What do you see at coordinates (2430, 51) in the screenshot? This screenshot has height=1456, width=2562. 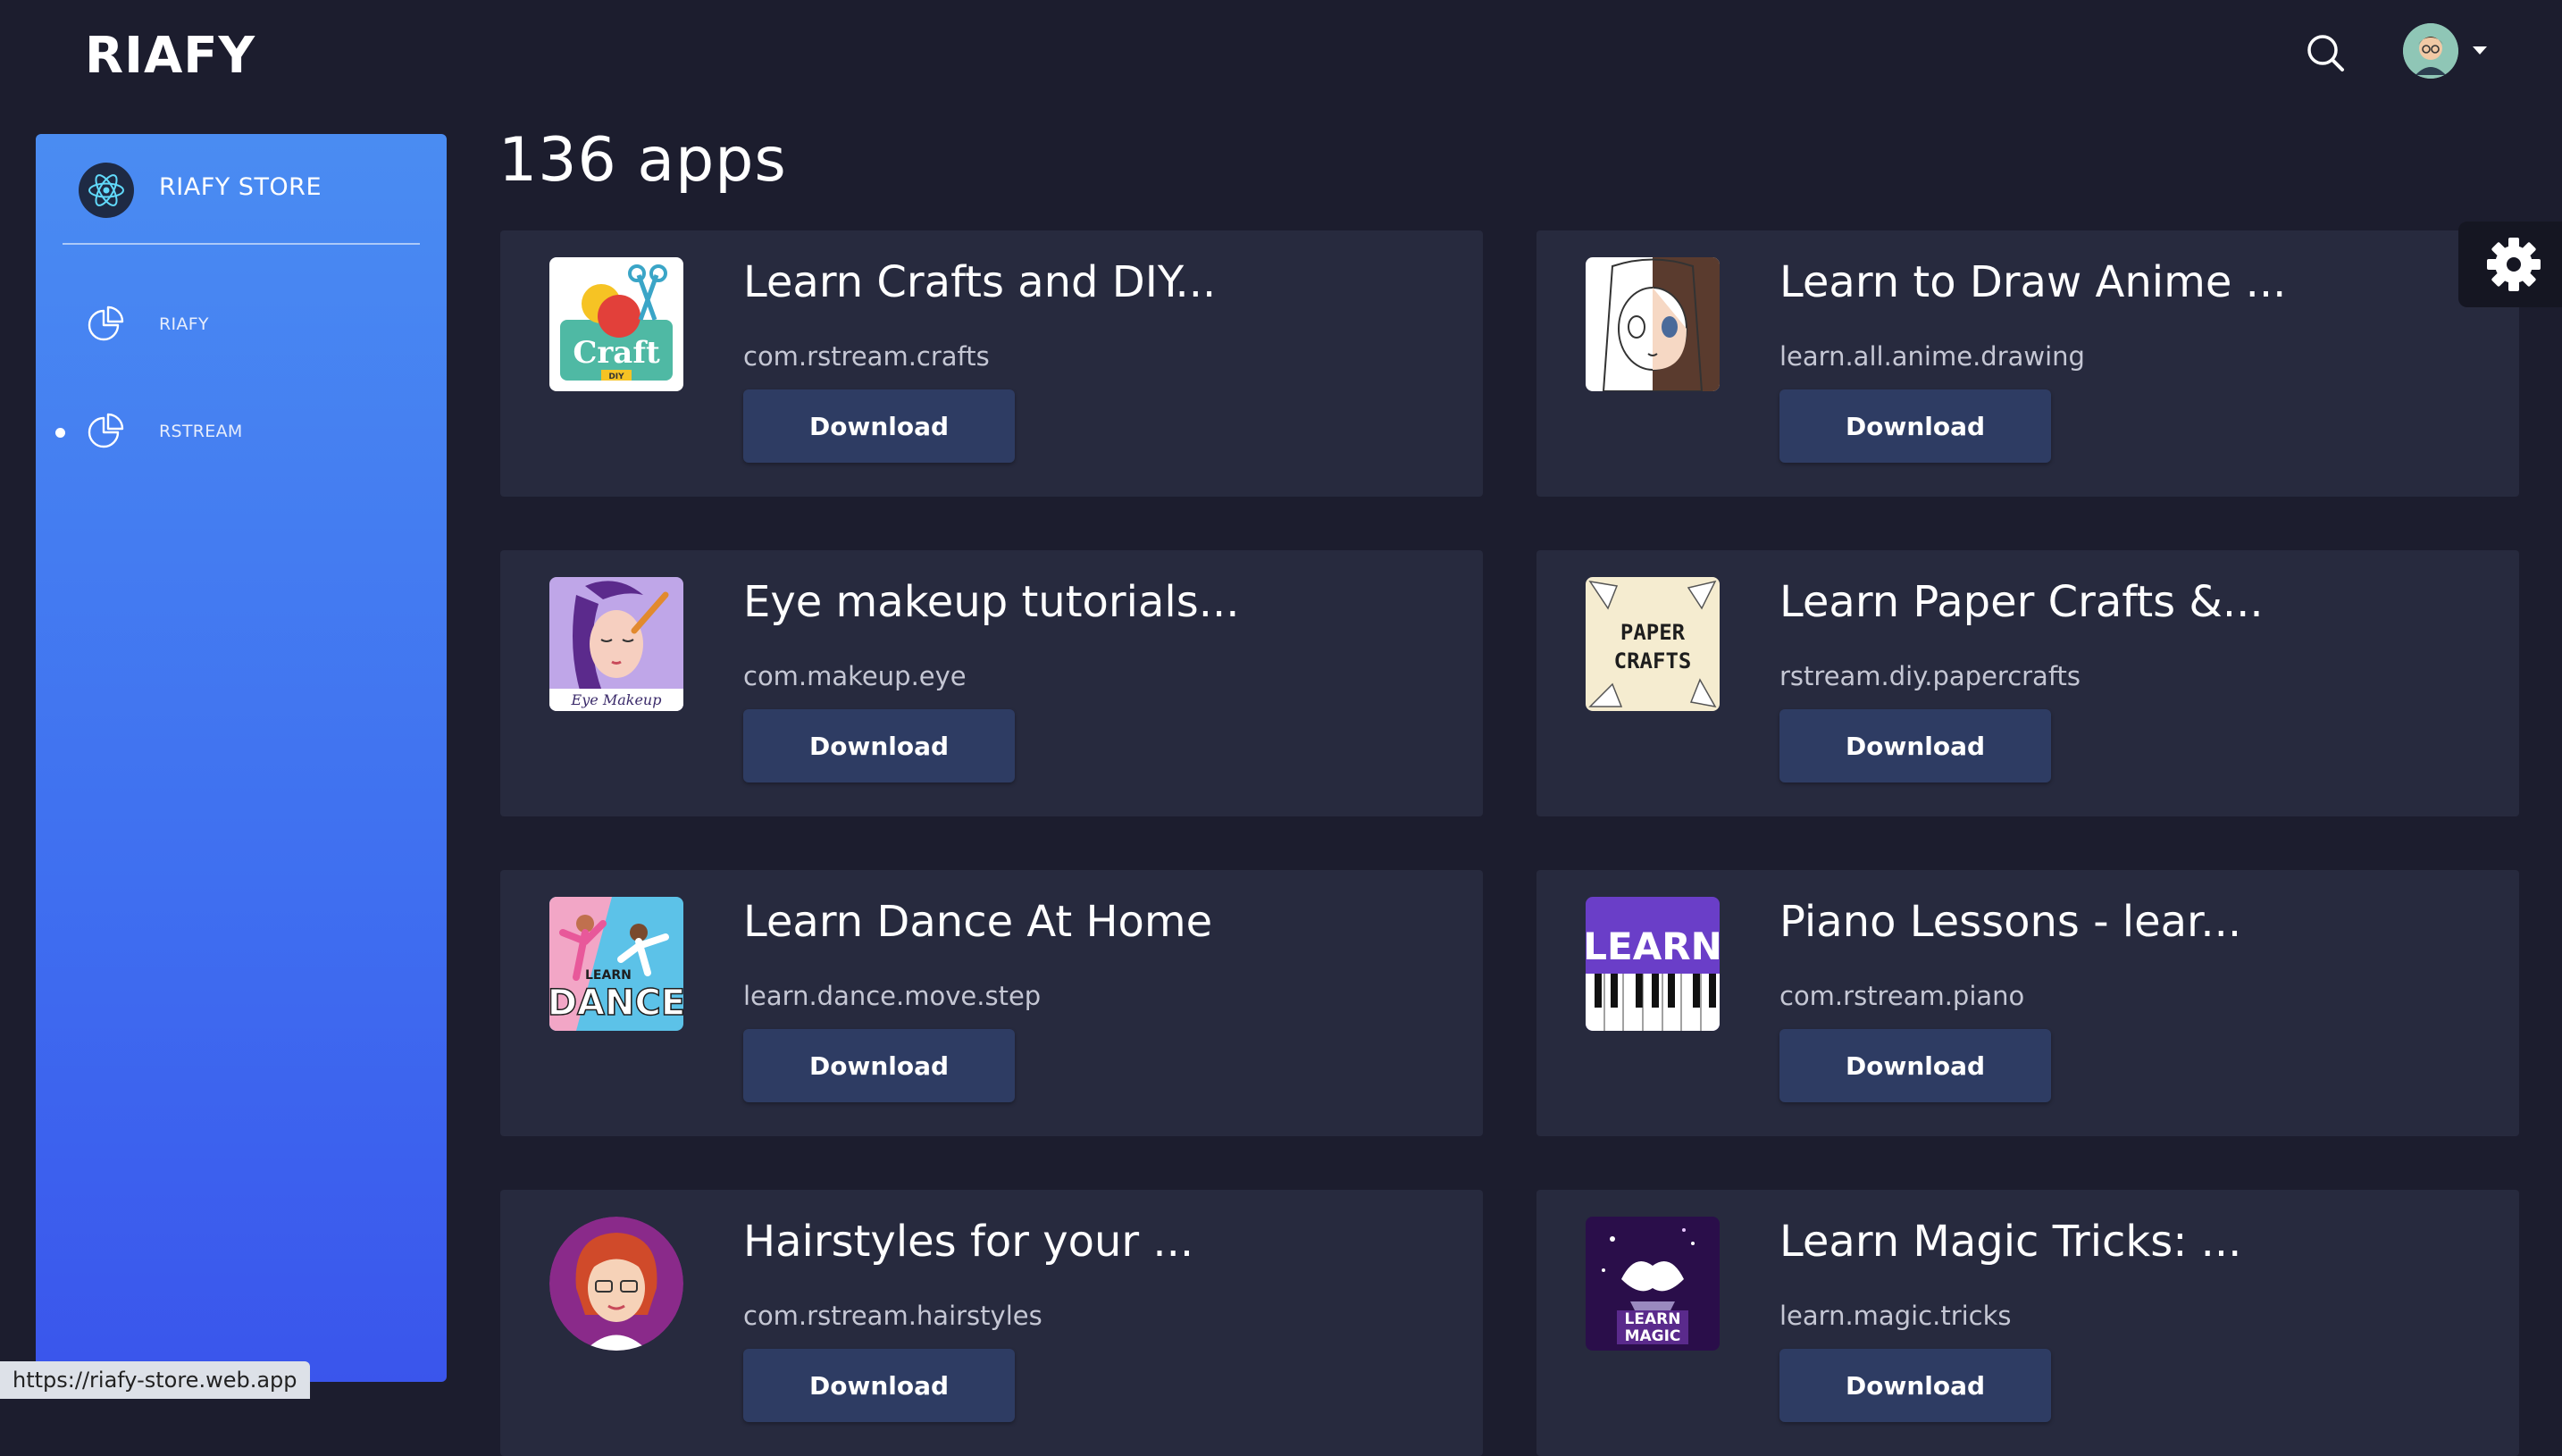 I see `avatar` at bounding box center [2430, 51].